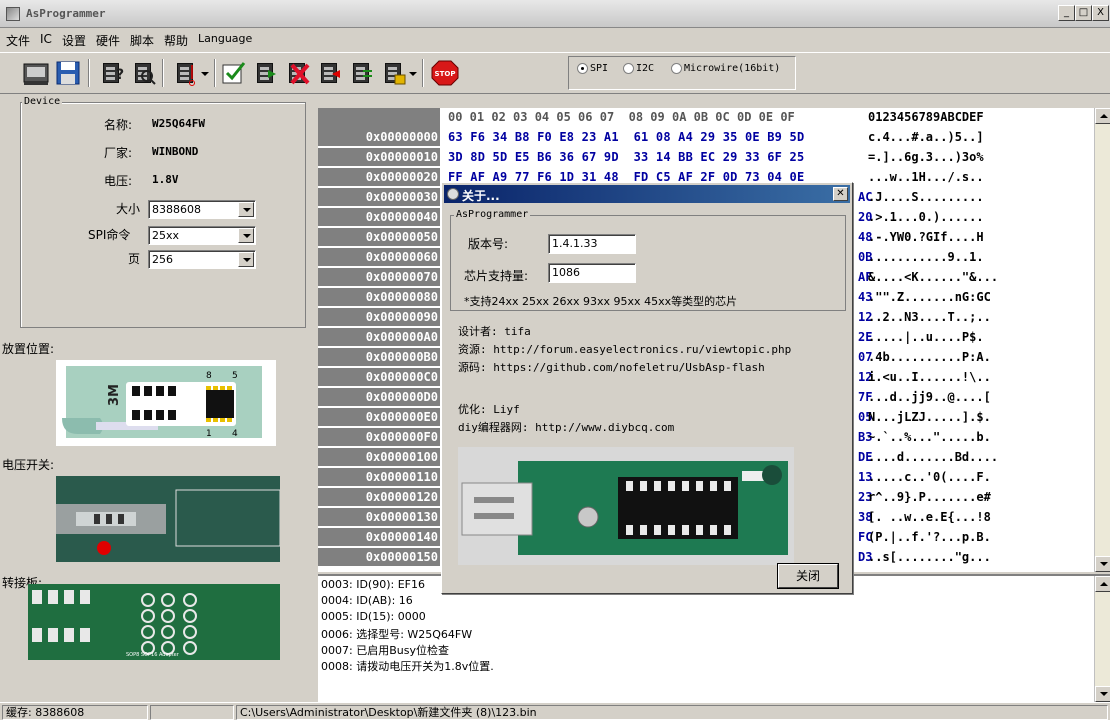 This screenshot has height=720, width=1110. What do you see at coordinates (18, 40) in the screenshot?
I see `menu-file: 文件` at bounding box center [18, 40].